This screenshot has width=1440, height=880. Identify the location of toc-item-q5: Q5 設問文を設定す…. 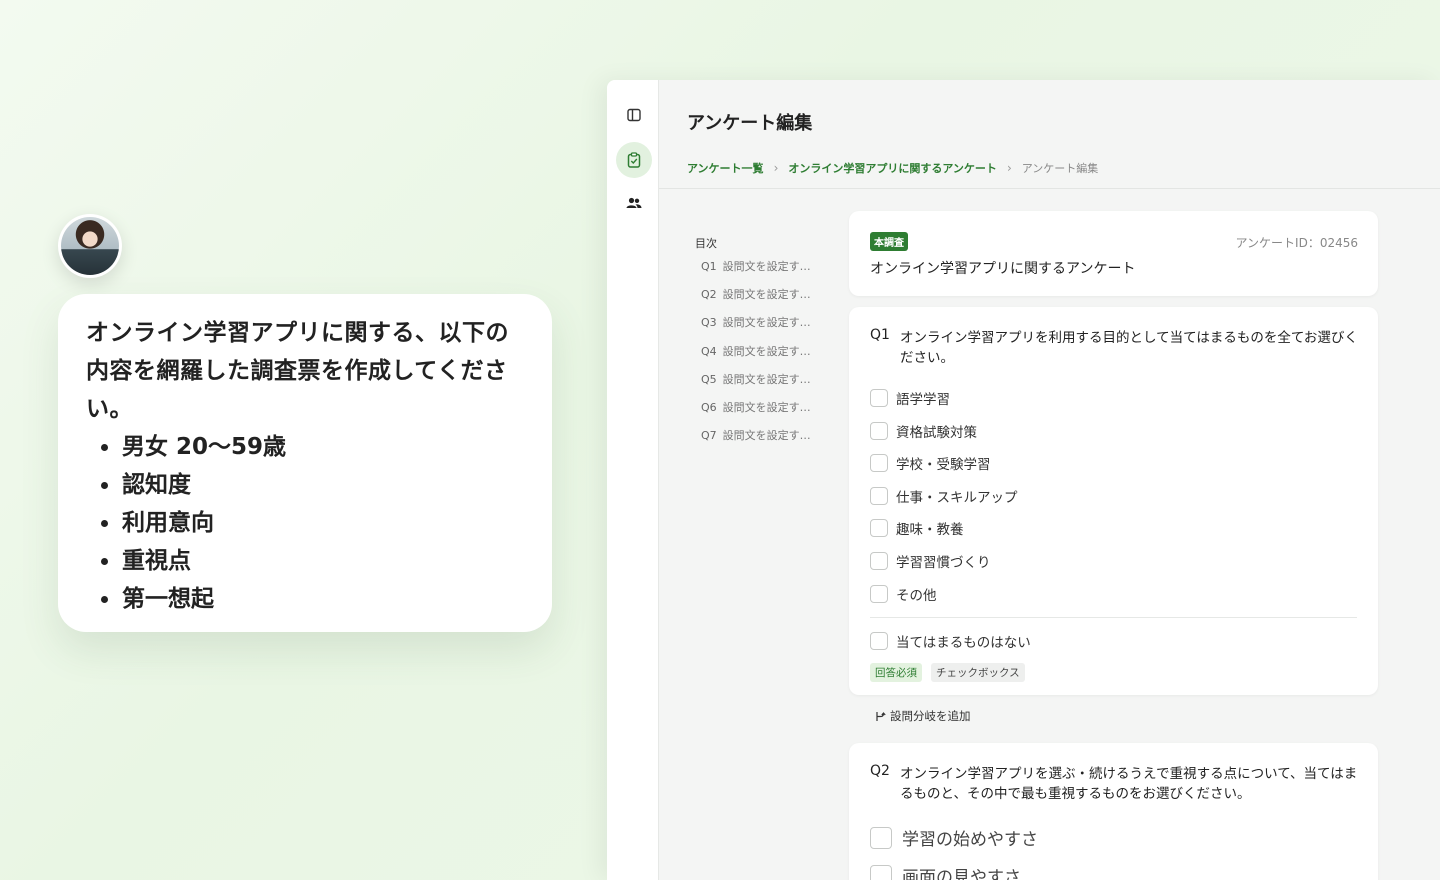
(765, 387).